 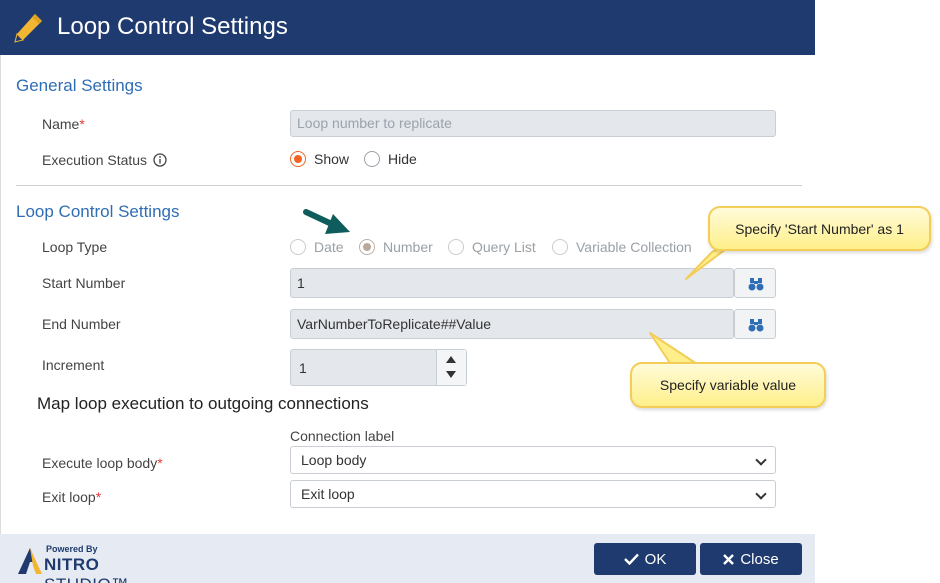 What do you see at coordinates (728, 385) in the screenshot?
I see `callout-variable-value: Specify variable value` at bounding box center [728, 385].